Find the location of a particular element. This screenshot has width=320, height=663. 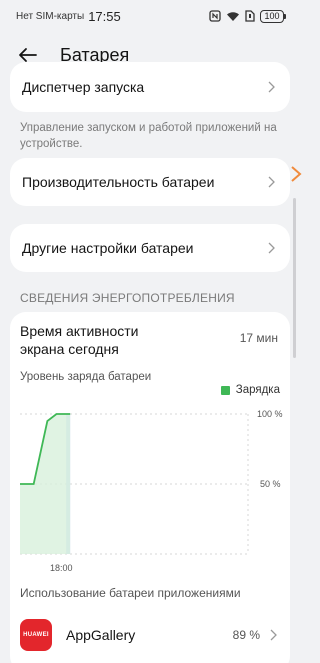

legend-swatch is located at coordinates (225, 390).